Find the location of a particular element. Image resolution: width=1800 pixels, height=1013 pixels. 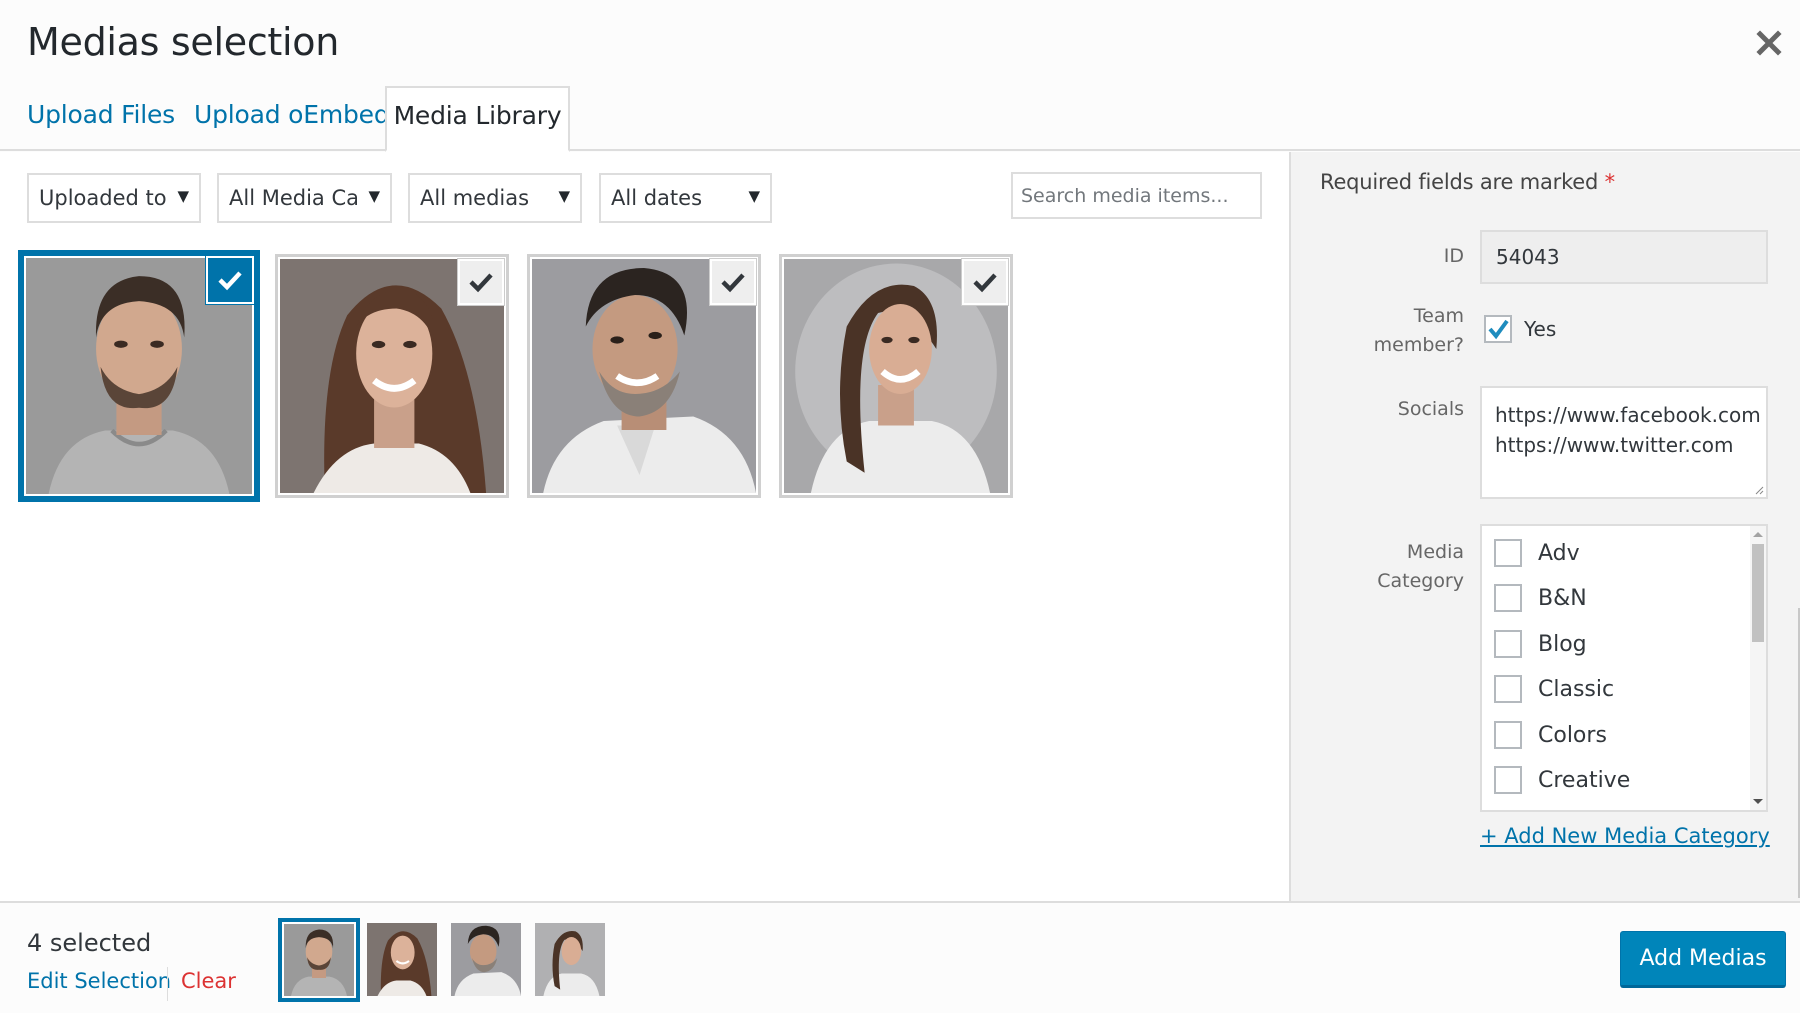

required-fields-note: Required fields are marked * is located at coordinates (1467, 182).